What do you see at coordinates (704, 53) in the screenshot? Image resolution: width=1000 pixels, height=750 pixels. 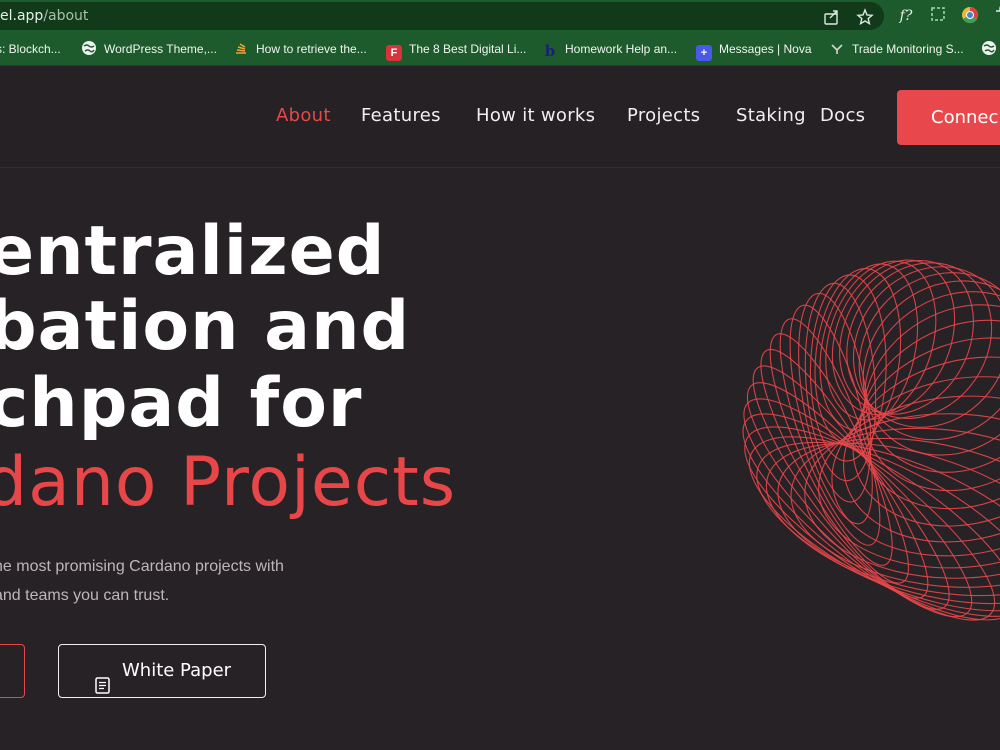 I see `plus-icon: +` at bounding box center [704, 53].